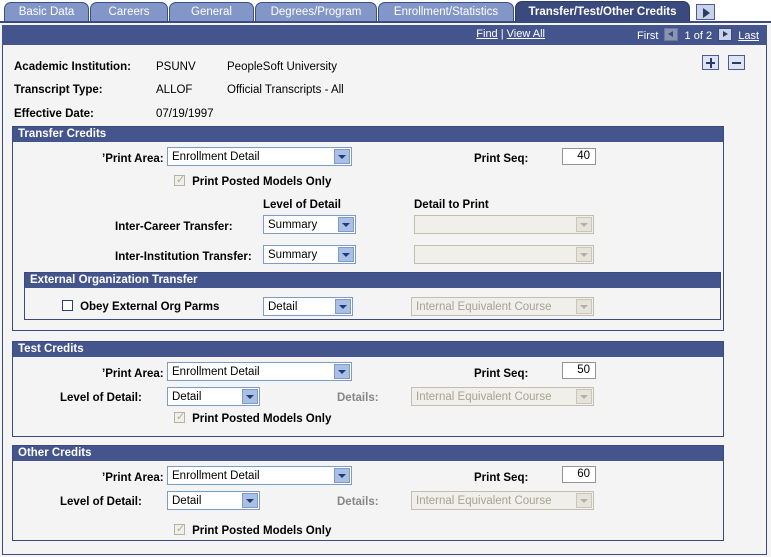  I want to click on external-organization-transfer-title: External Organization Transfer, so click(372, 280).